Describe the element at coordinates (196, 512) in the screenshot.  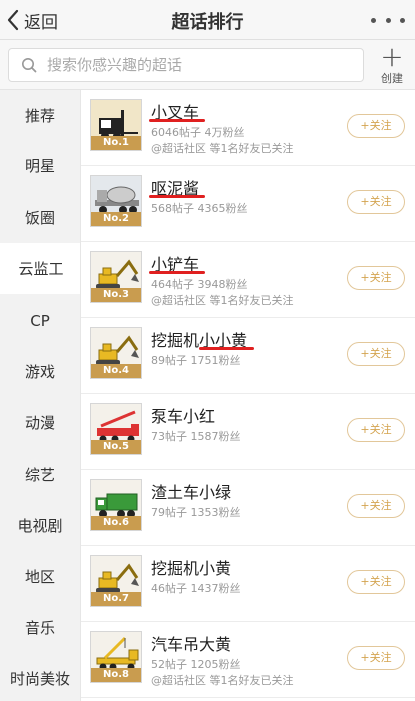
I see `topic-stats: 79帖子 1353粉丝` at that location.